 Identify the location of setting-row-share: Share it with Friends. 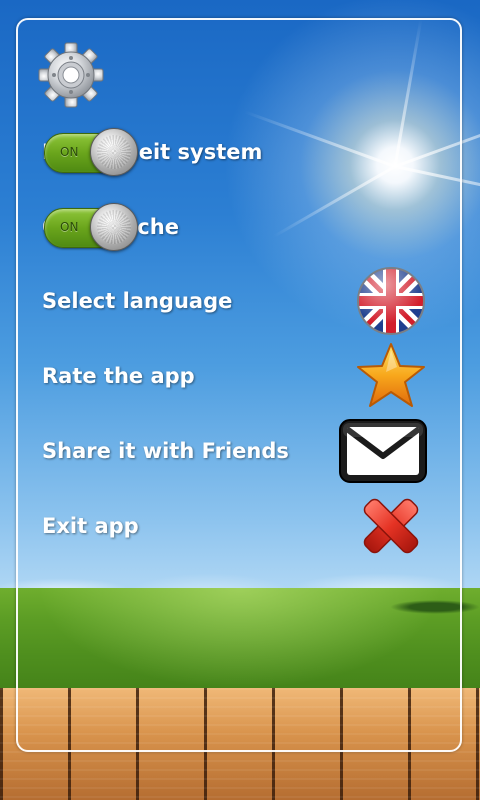
(242, 451).